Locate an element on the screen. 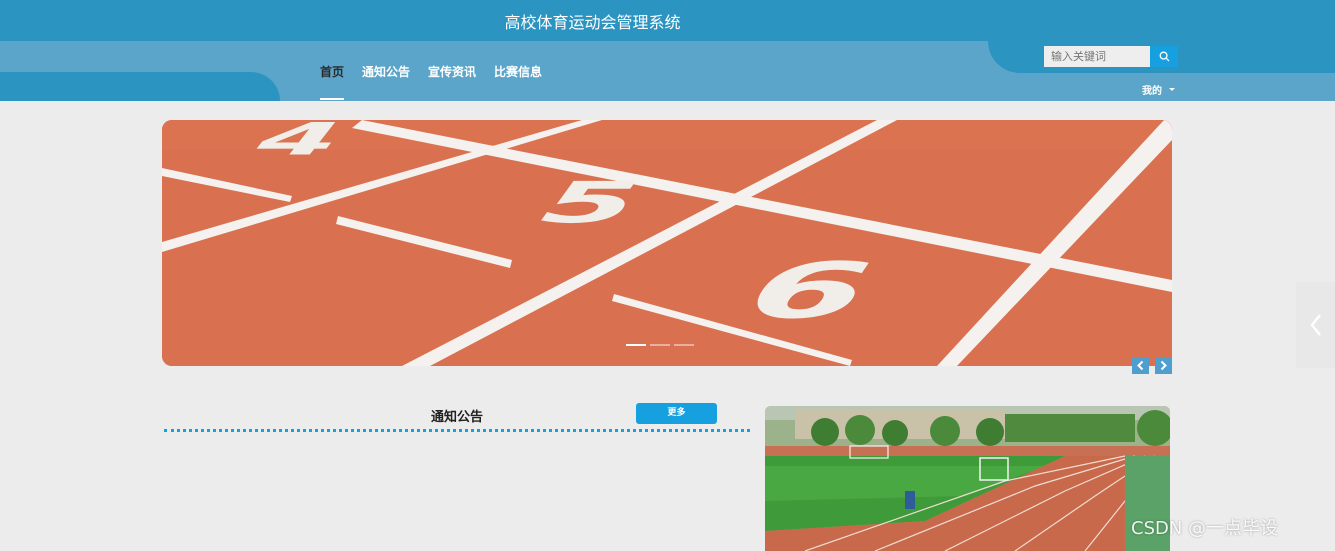  search-button is located at coordinates (1164, 56).